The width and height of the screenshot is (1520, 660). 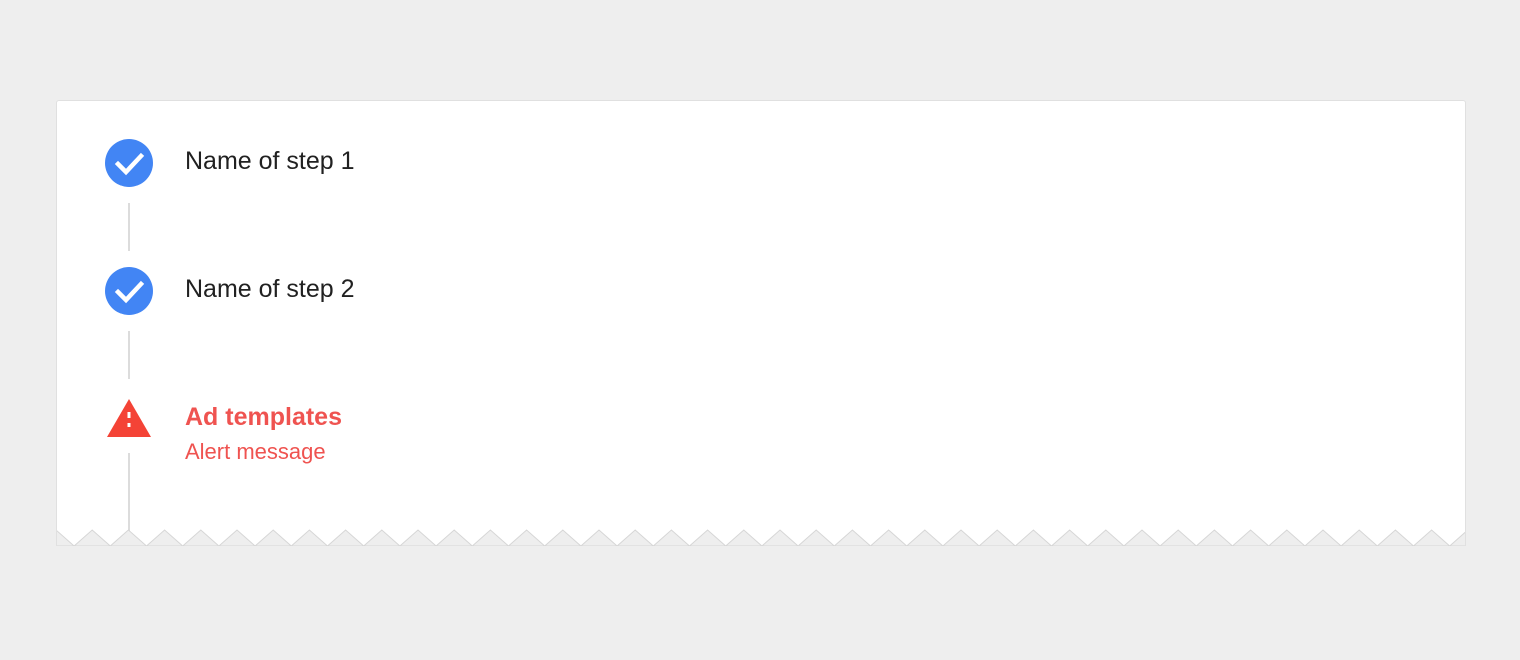 I want to click on step-label: Name of step 1, so click(x=270, y=161).